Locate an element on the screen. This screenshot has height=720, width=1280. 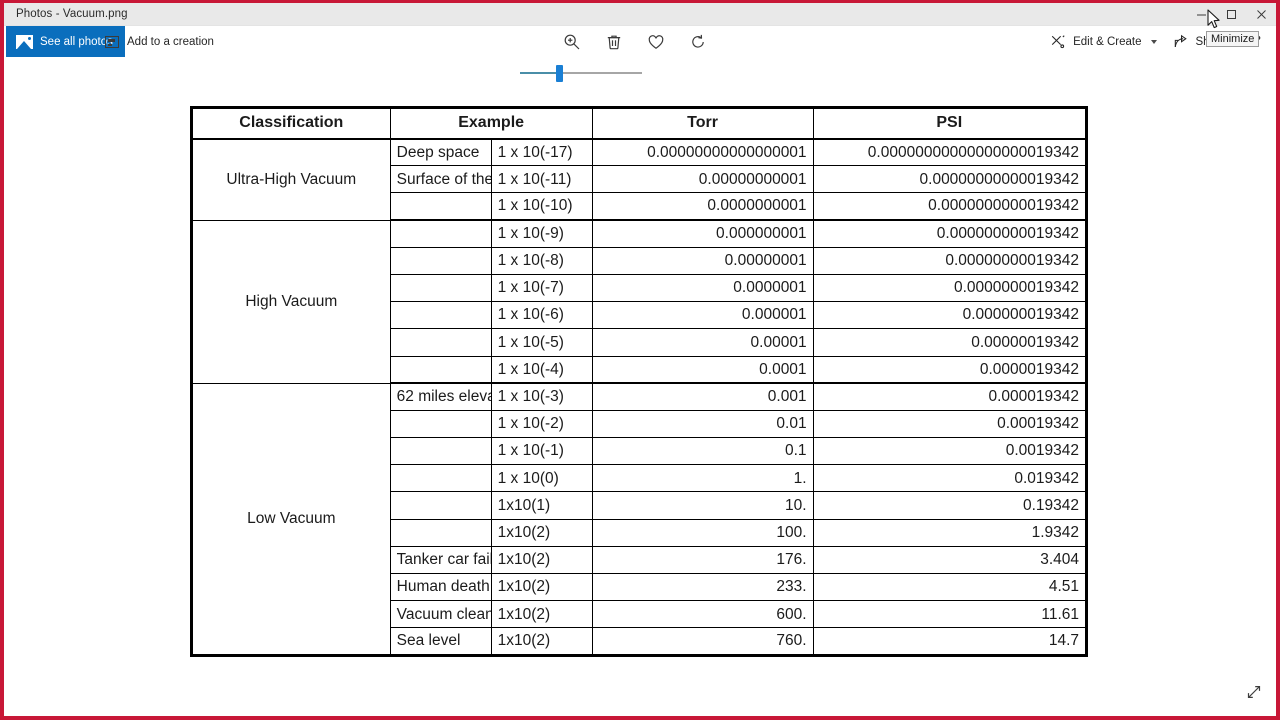
torr-cell: 0.00000001 is located at coordinates (702, 260).